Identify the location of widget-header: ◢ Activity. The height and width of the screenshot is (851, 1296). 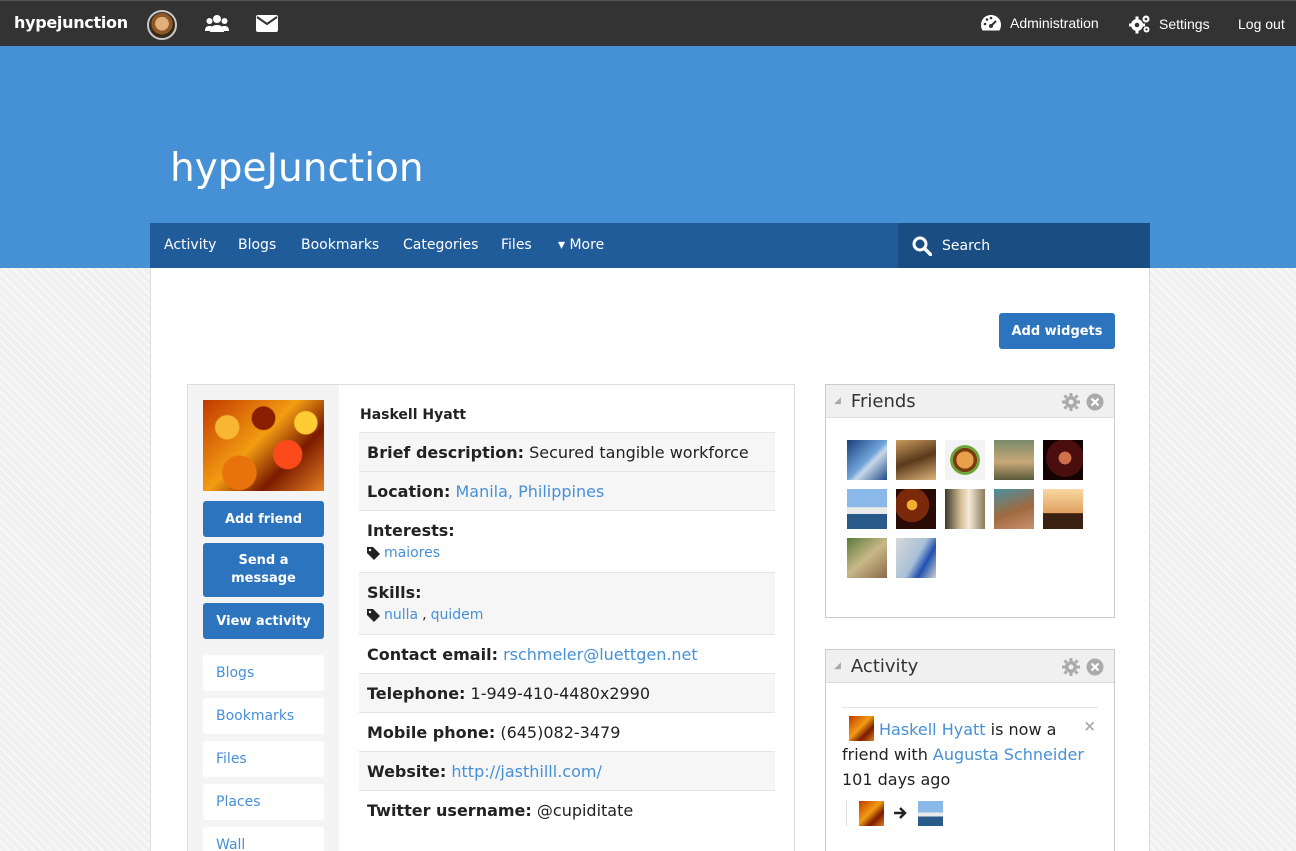
(970, 666).